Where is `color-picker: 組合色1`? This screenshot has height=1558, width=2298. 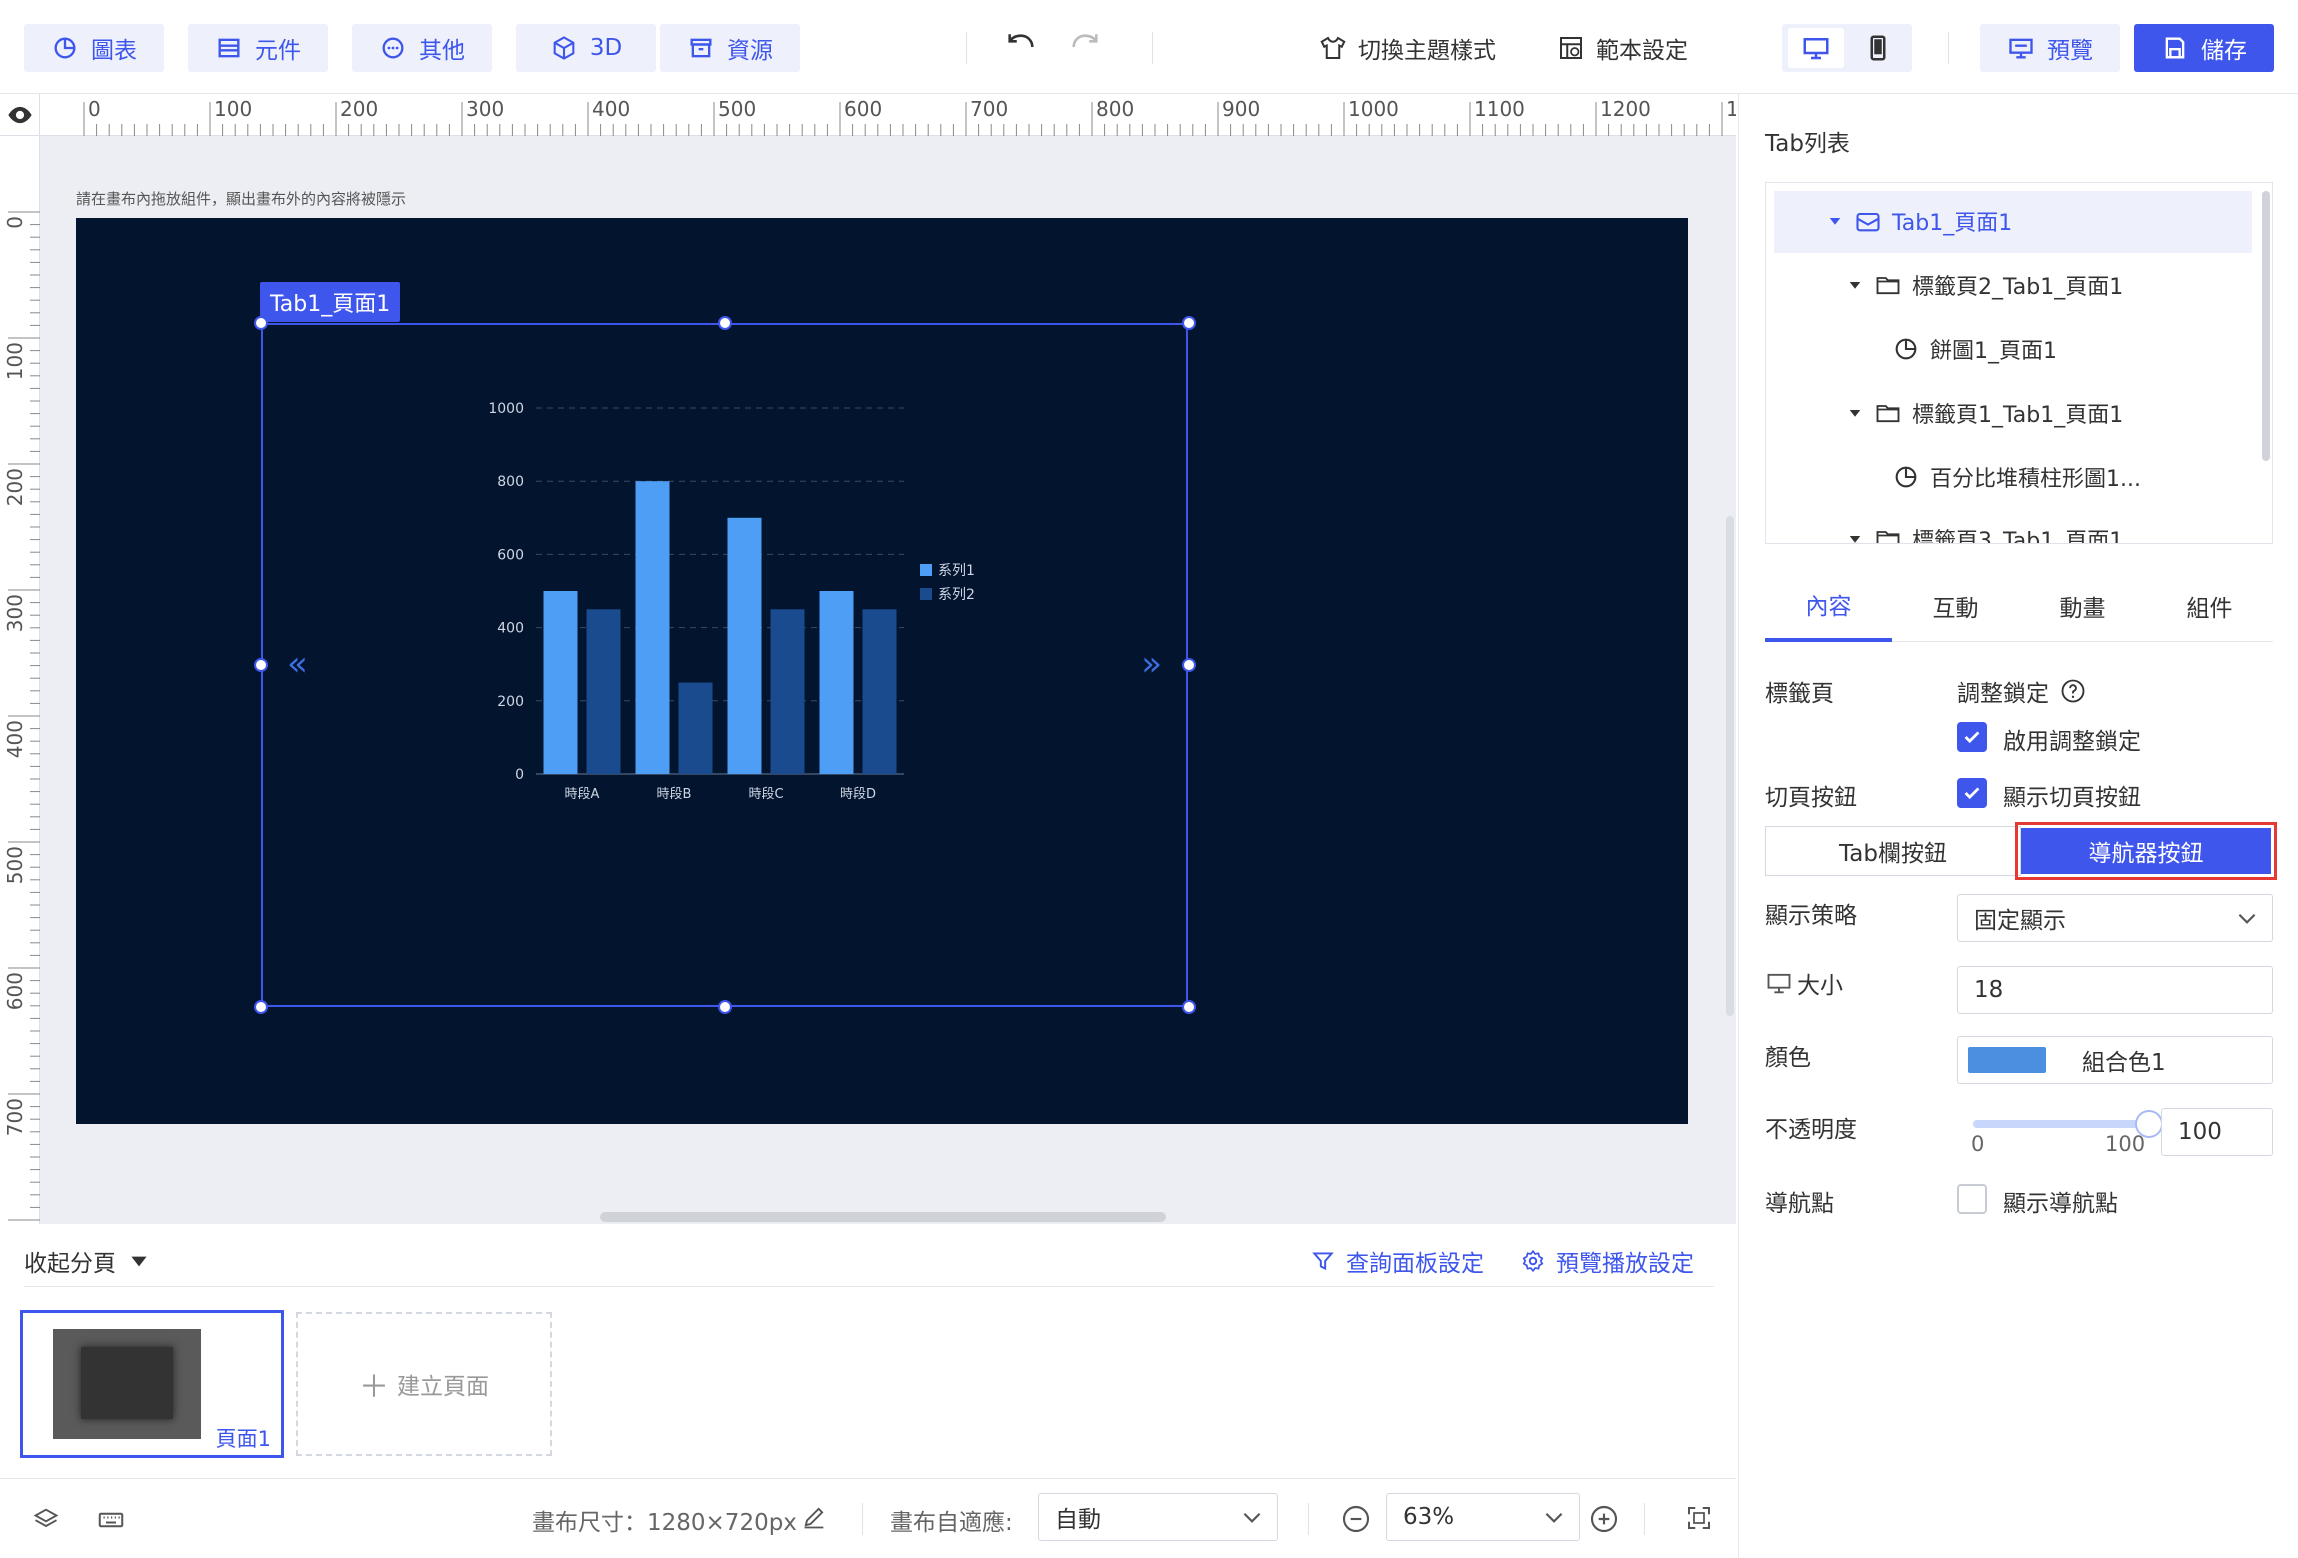 color-picker: 組合色1 is located at coordinates (2115, 1060).